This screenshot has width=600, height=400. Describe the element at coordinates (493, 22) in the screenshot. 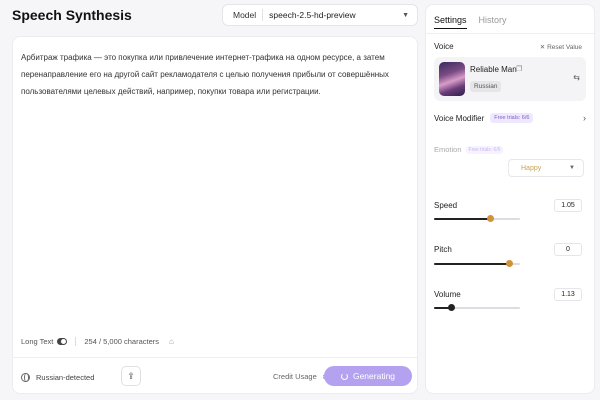

I see `tab-history: History` at that location.